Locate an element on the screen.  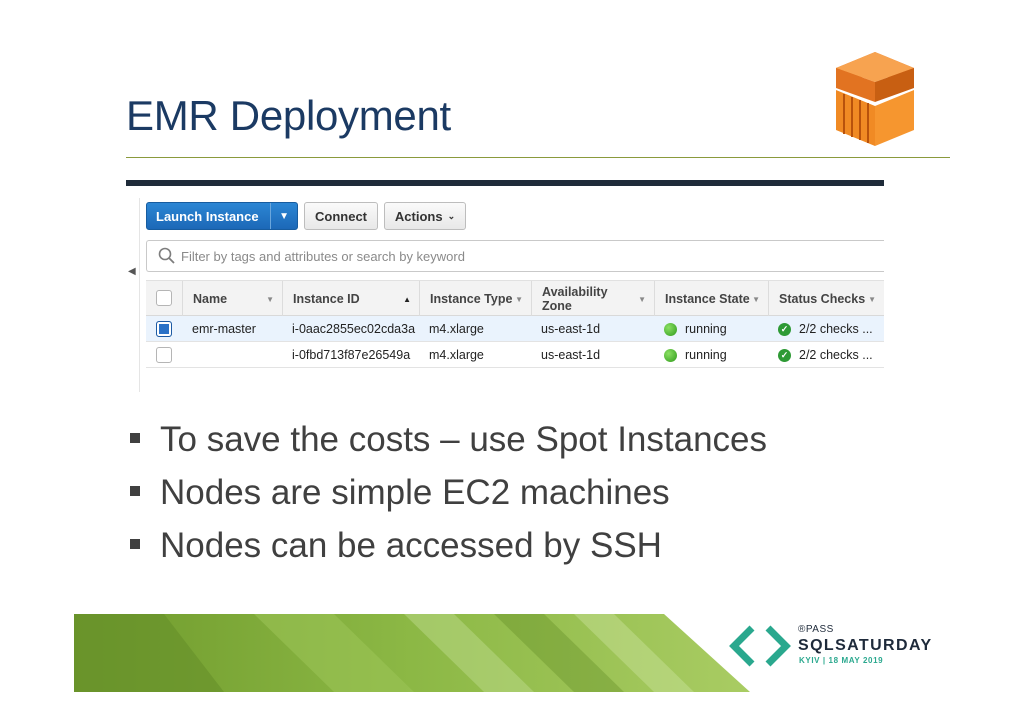
bullet-item: To save the costs – use Spot Instances is located at coordinates (446, 446).